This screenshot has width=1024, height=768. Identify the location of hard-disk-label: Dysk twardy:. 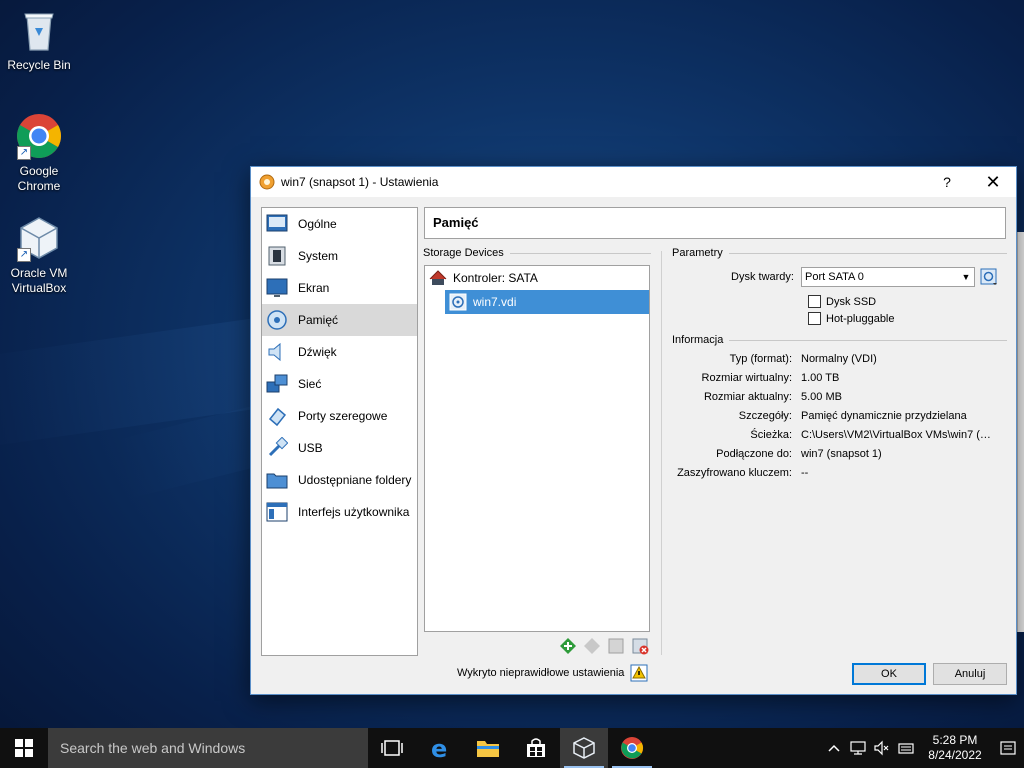
(762, 277).